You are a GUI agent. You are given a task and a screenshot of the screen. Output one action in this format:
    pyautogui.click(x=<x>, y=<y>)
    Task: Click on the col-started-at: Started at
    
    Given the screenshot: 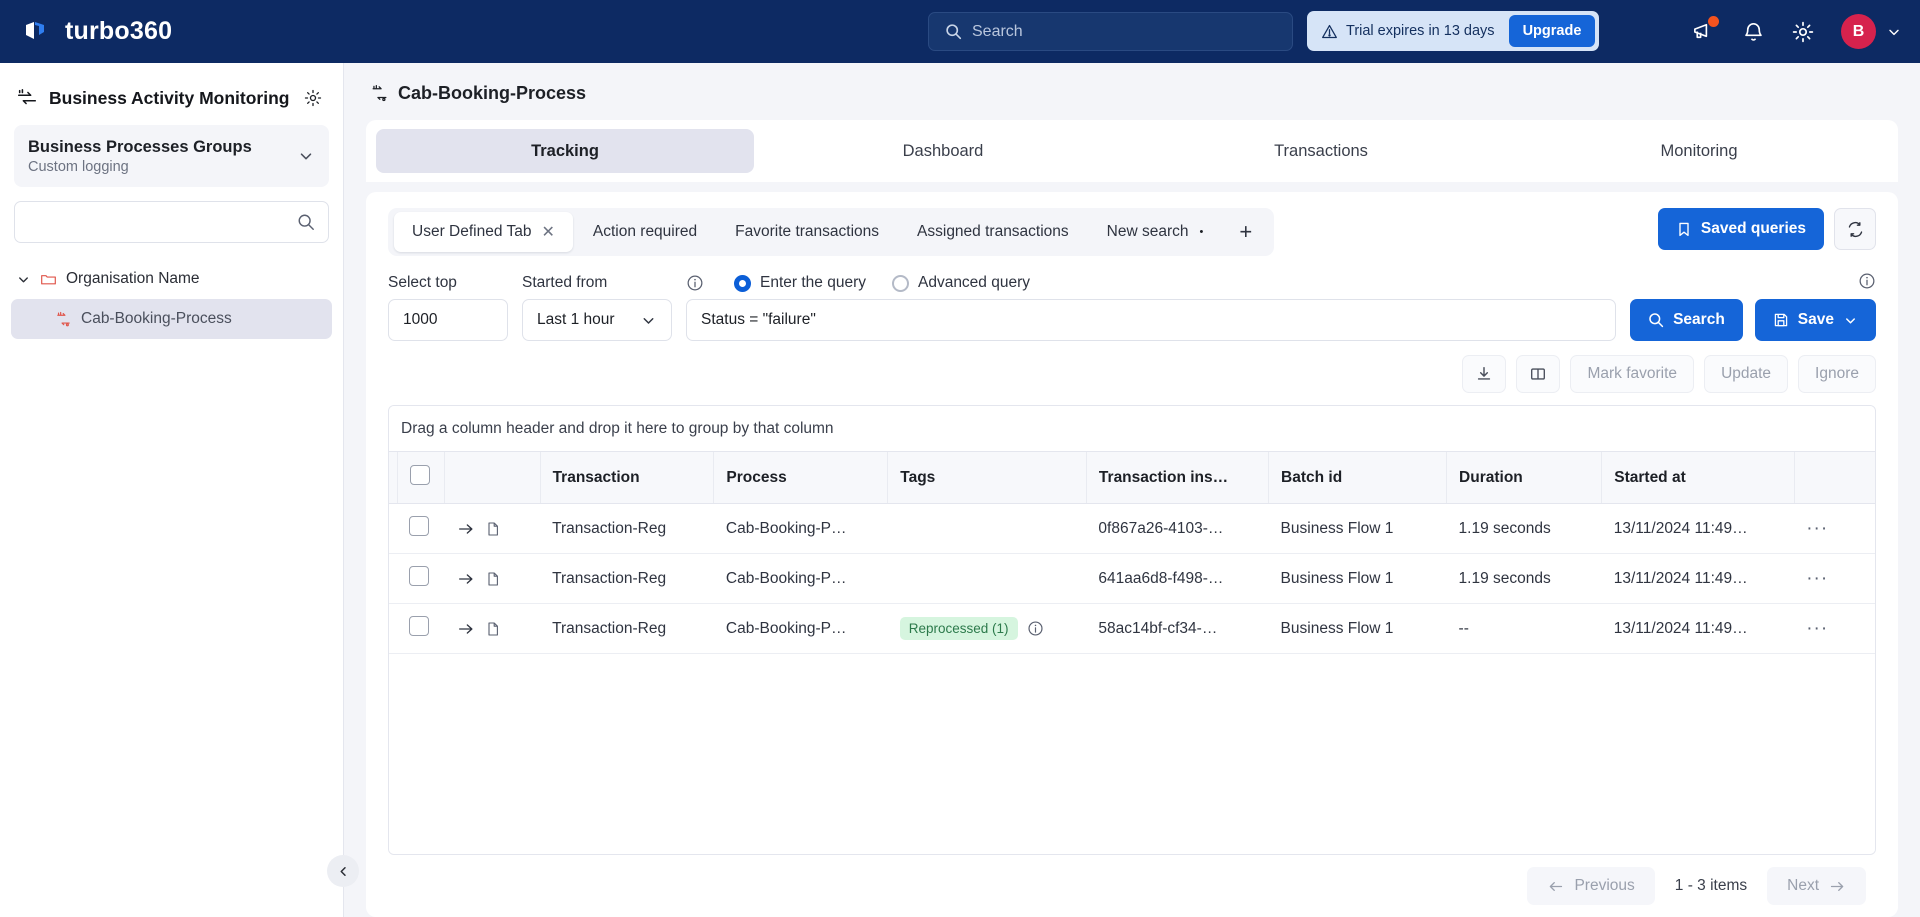 What is the action you would take?
    pyautogui.click(x=1698, y=478)
    